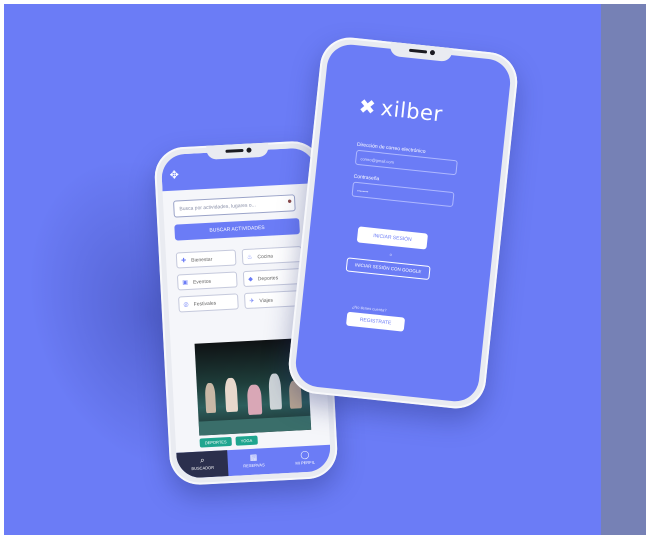 This screenshot has width=646, height=539. I want to click on category-deportes: ◆ Deportes, so click(273, 277).